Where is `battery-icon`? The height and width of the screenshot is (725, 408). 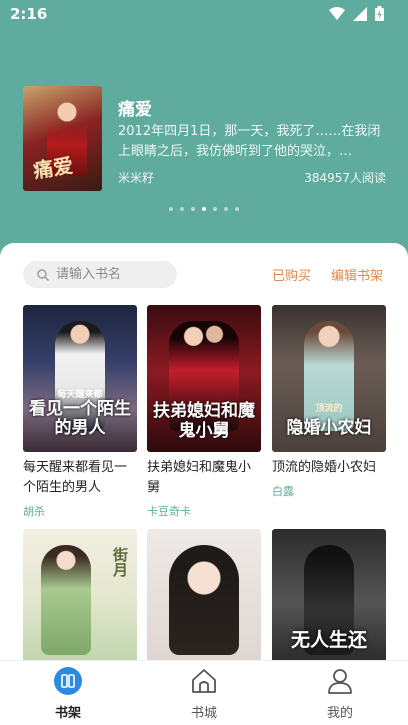
battery-icon is located at coordinates (379, 13).